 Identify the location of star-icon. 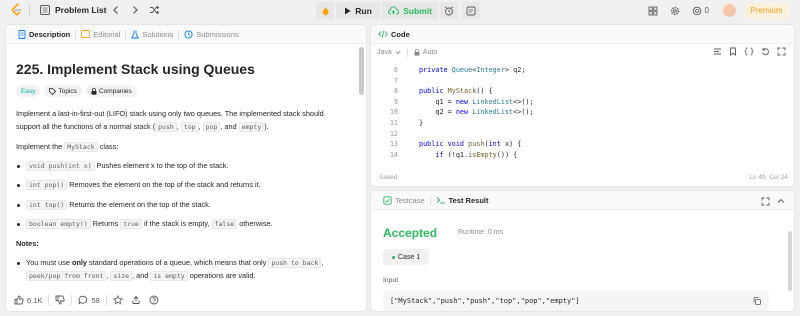
(117, 300).